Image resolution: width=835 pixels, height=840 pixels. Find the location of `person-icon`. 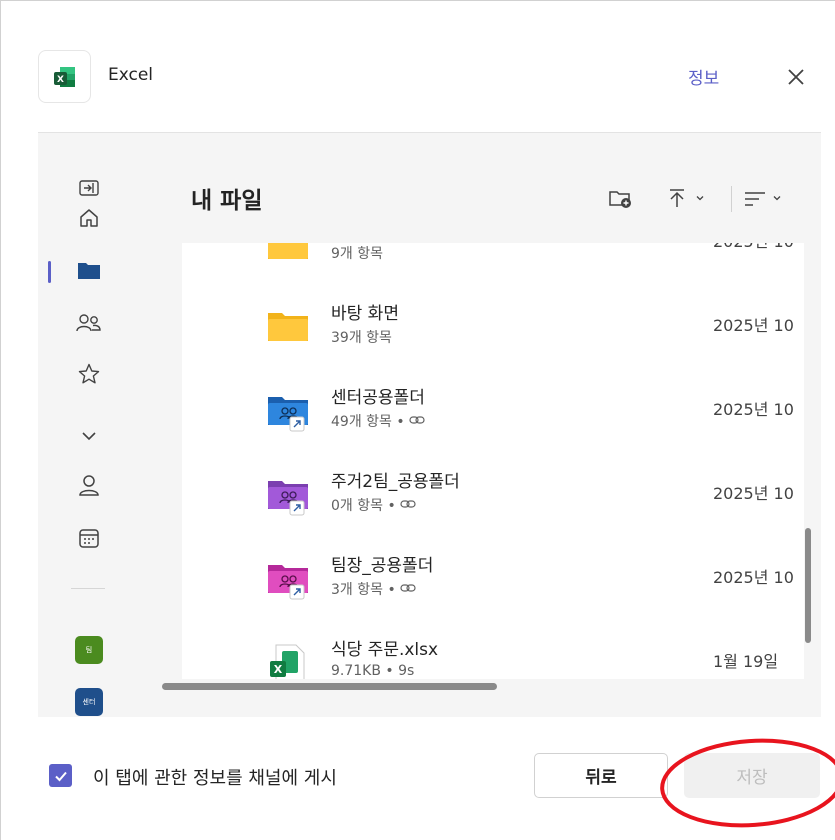

person-icon is located at coordinates (89, 485).